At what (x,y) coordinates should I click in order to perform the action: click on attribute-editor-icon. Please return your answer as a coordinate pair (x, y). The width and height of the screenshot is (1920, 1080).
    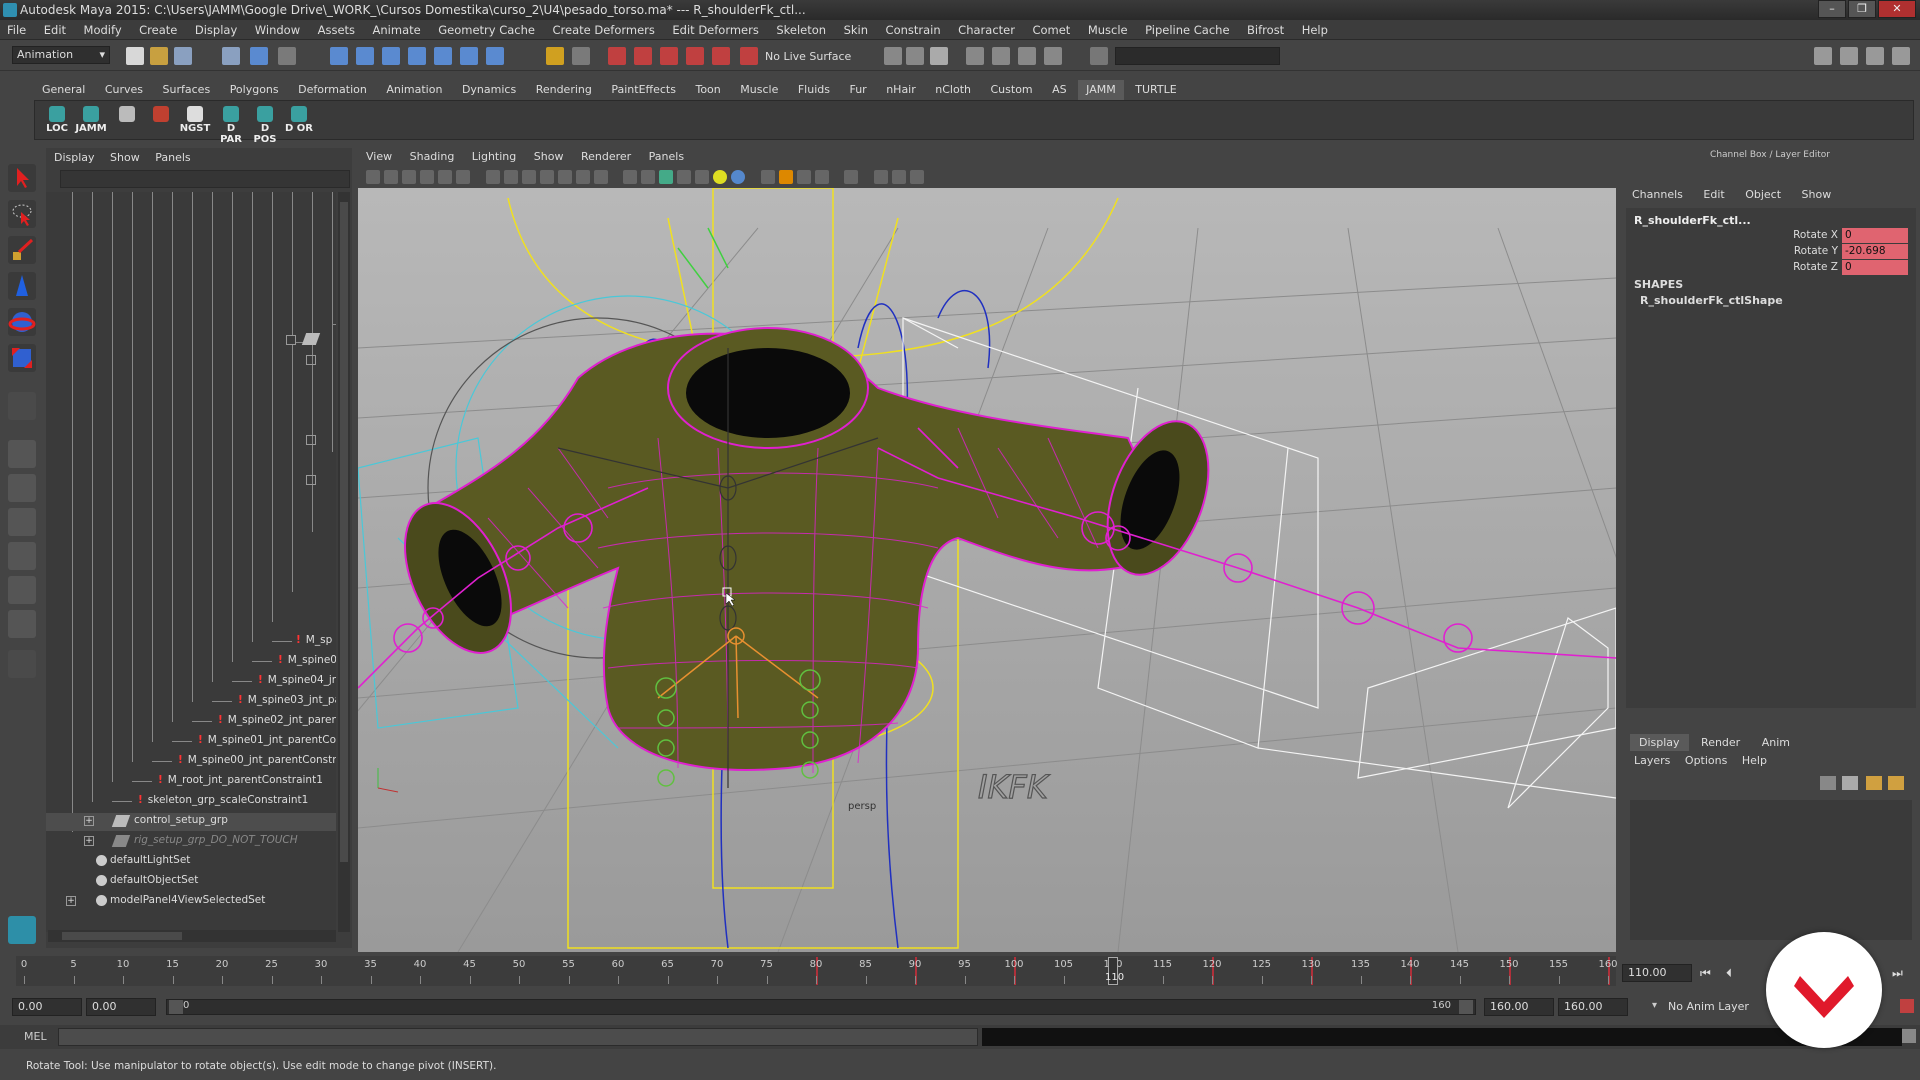
    Looking at the image, I should click on (939, 56).